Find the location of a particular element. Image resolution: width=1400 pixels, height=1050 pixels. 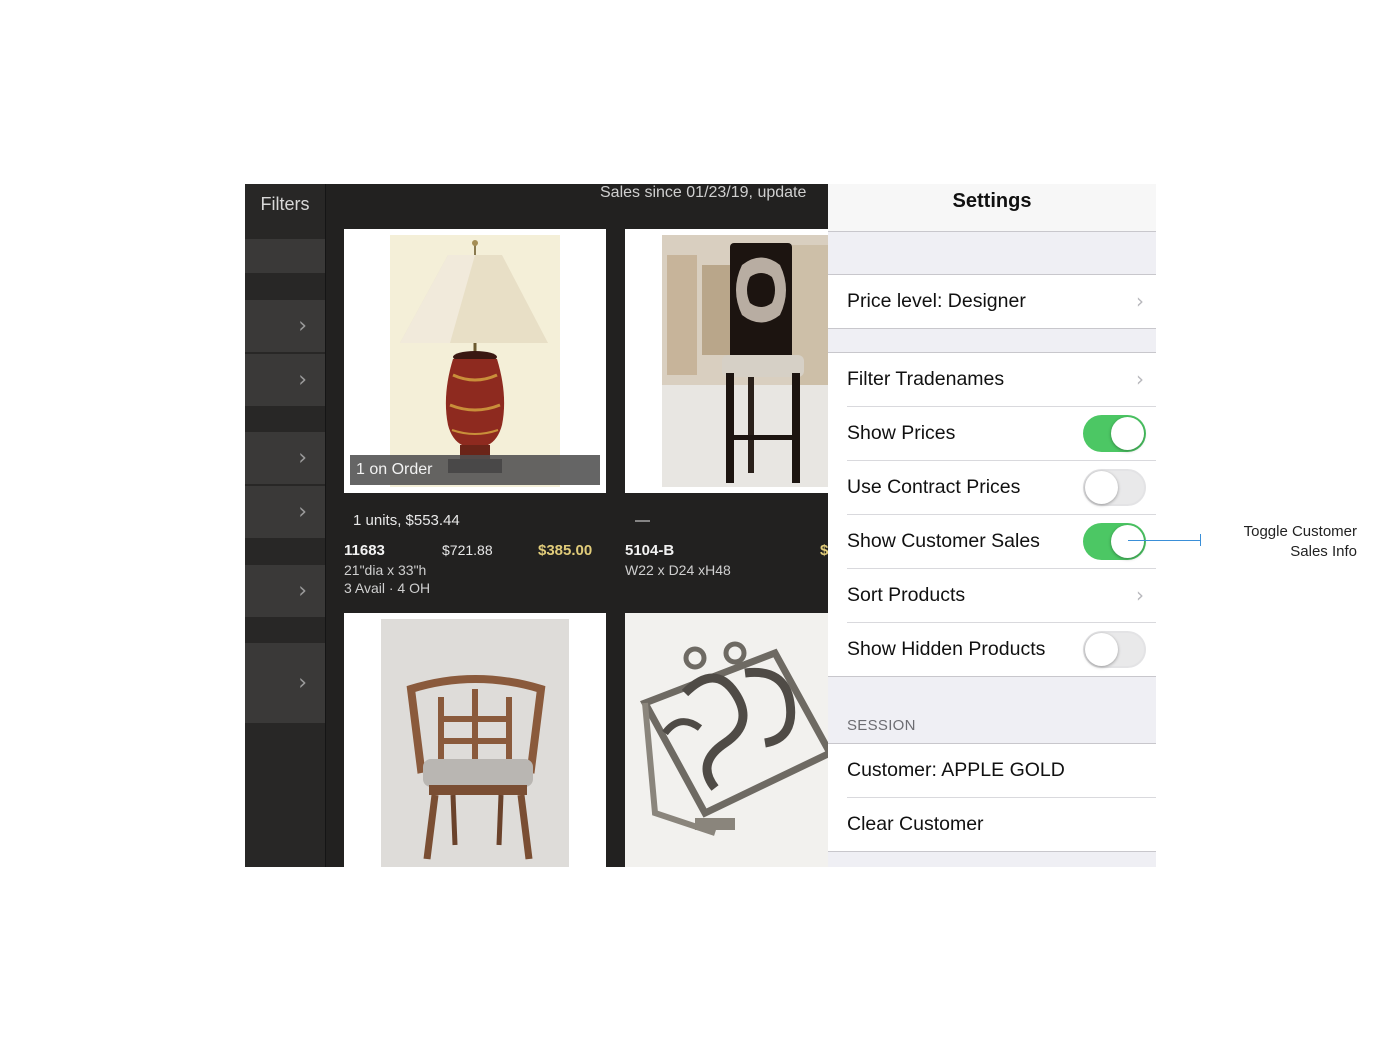

product-sku: 5104-B is located at coordinates (650, 550).